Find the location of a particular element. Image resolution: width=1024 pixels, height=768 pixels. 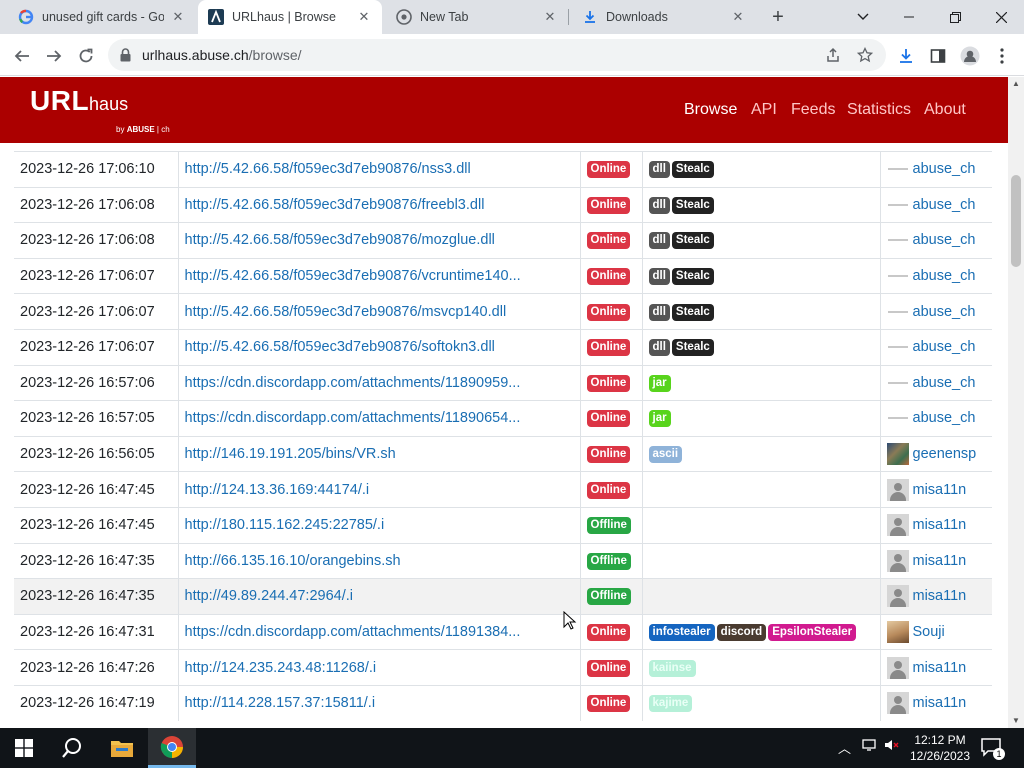

reporter-link: geenensp is located at coordinates (945, 454).